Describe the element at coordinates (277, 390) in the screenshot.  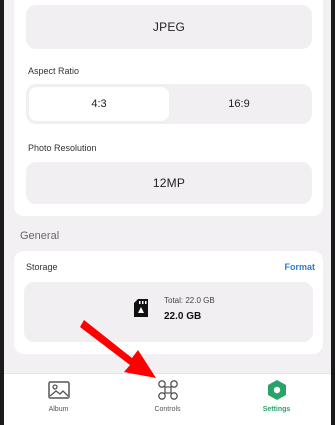
I see `settings-hexagon-icon` at that location.